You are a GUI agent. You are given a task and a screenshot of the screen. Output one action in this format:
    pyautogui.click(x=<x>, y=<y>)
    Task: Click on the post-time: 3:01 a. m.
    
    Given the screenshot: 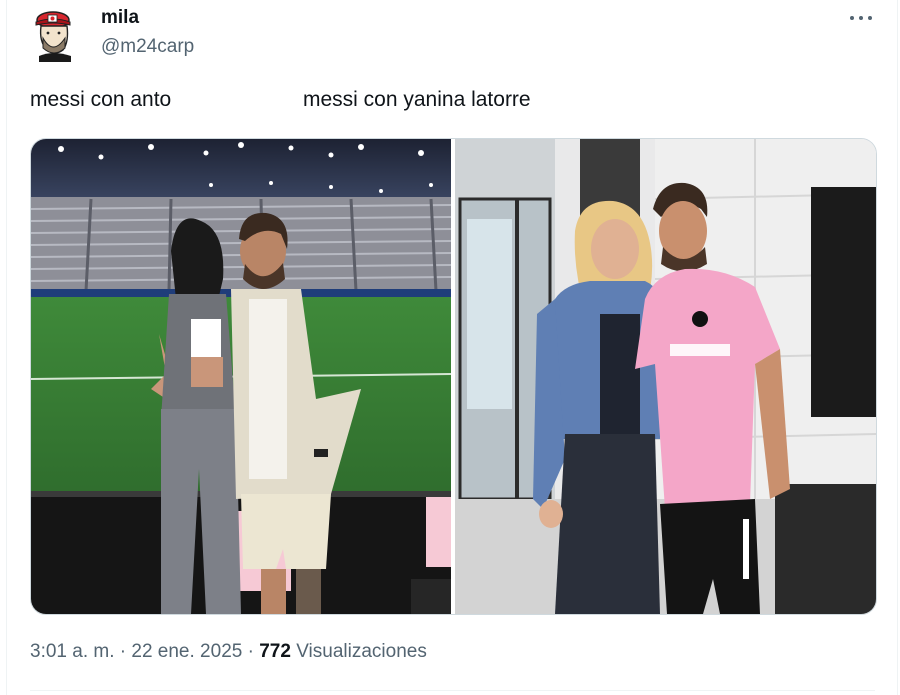 What is the action you would take?
    pyautogui.click(x=72, y=651)
    